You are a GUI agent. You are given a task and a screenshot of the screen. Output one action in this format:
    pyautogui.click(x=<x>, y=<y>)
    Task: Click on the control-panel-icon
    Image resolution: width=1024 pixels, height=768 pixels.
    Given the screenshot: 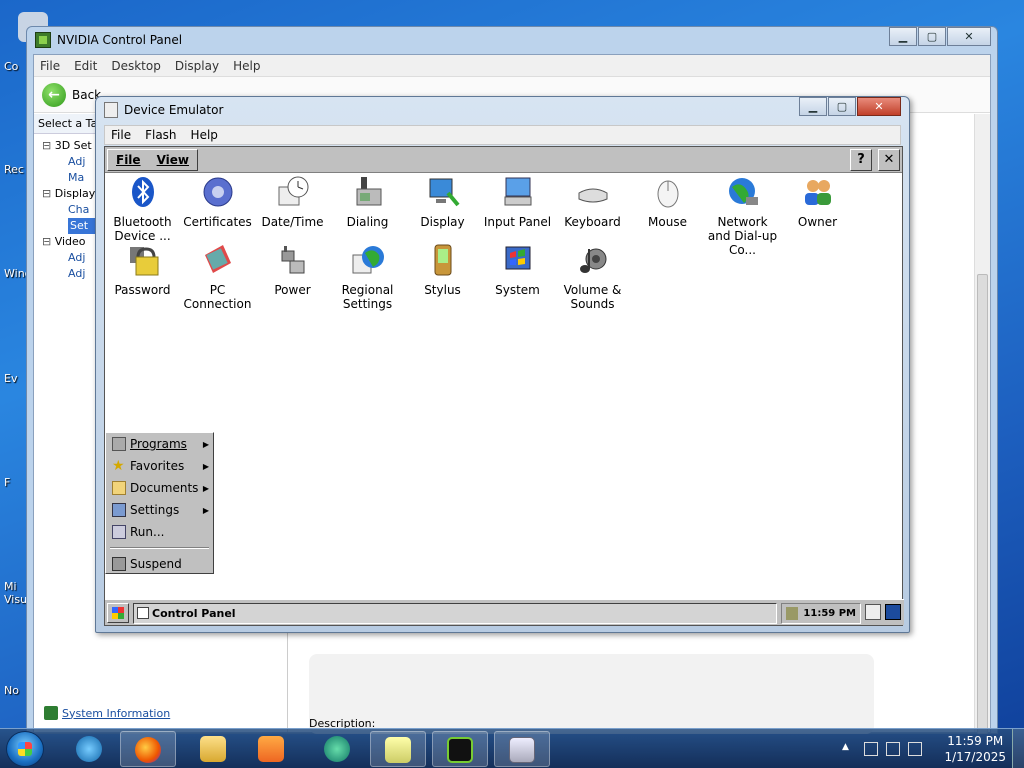 What is the action you would take?
    pyautogui.click(x=143, y=613)
    